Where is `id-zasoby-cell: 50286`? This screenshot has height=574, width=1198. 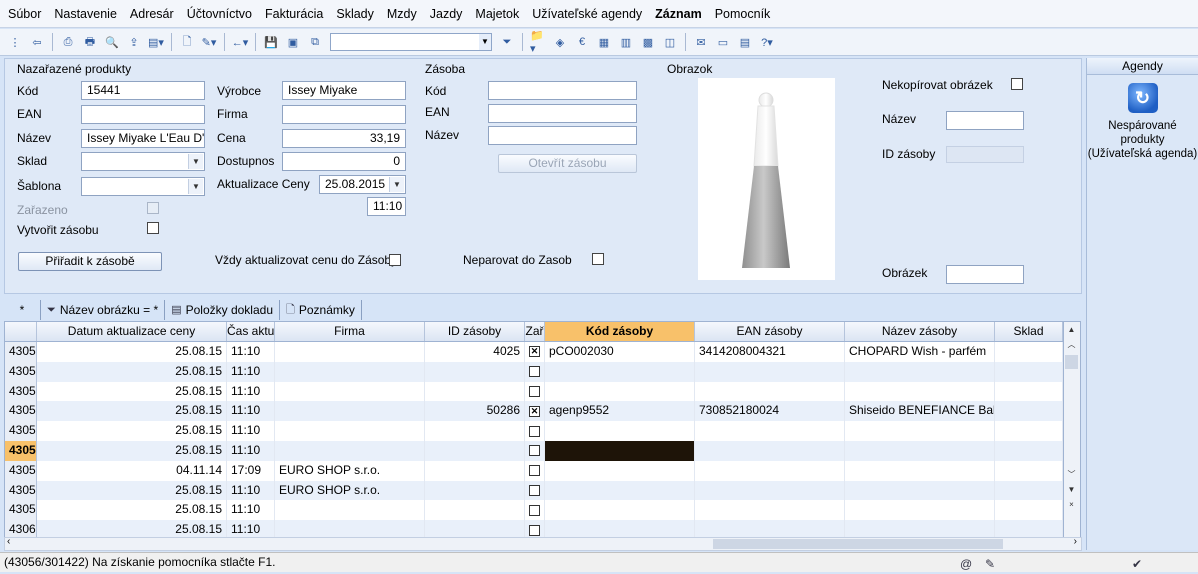
id-zasoby-cell: 50286 is located at coordinates (475, 411).